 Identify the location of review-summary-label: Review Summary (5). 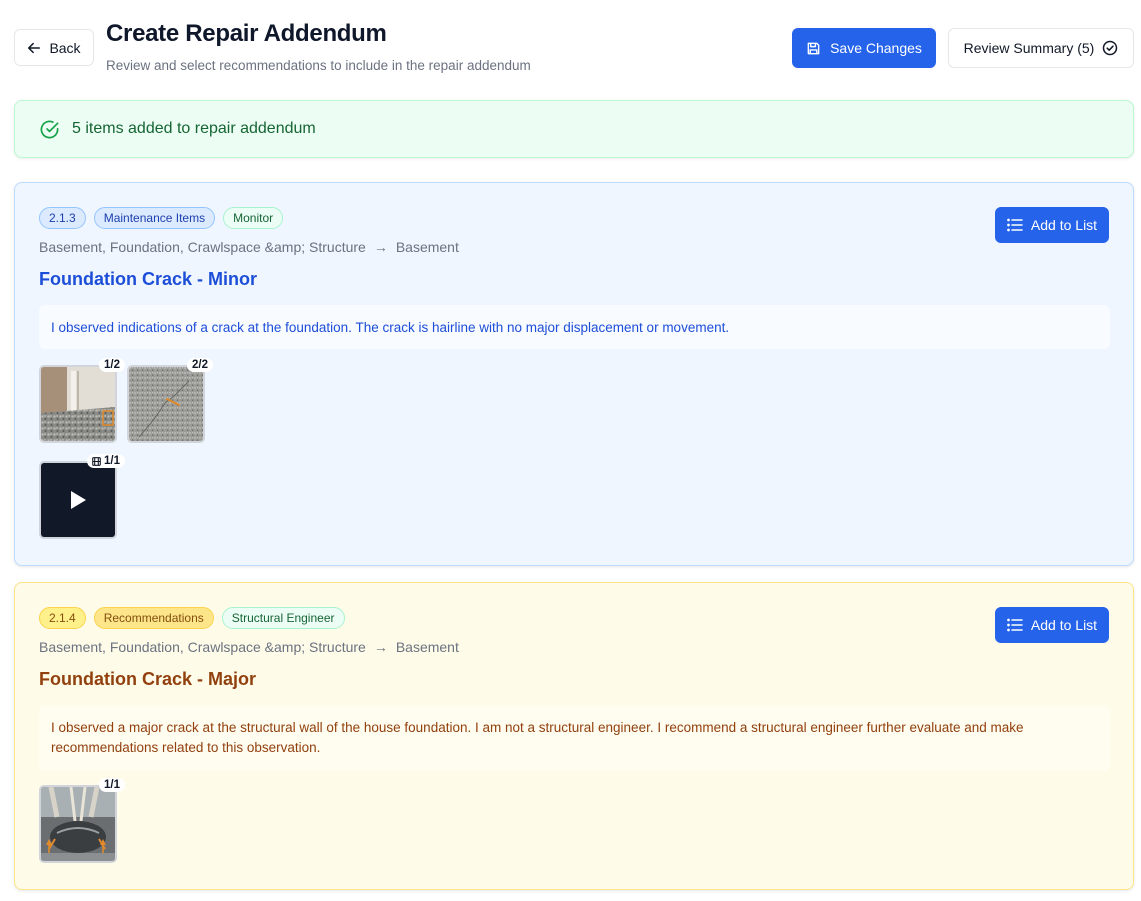
(1029, 48).